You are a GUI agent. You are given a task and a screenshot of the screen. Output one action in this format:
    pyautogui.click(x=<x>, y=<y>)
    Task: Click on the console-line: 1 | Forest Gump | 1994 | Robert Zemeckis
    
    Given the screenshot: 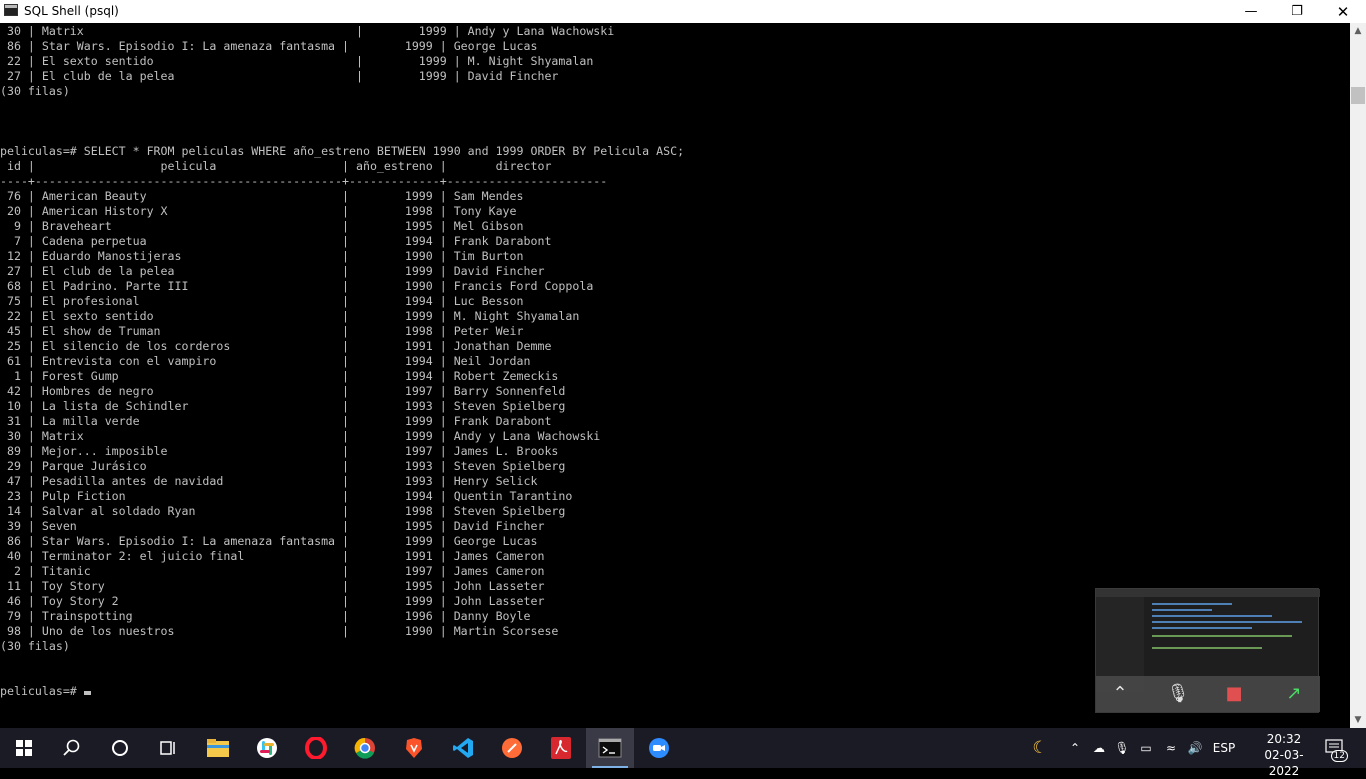 What is the action you would take?
    pyautogui.click(x=286, y=376)
    